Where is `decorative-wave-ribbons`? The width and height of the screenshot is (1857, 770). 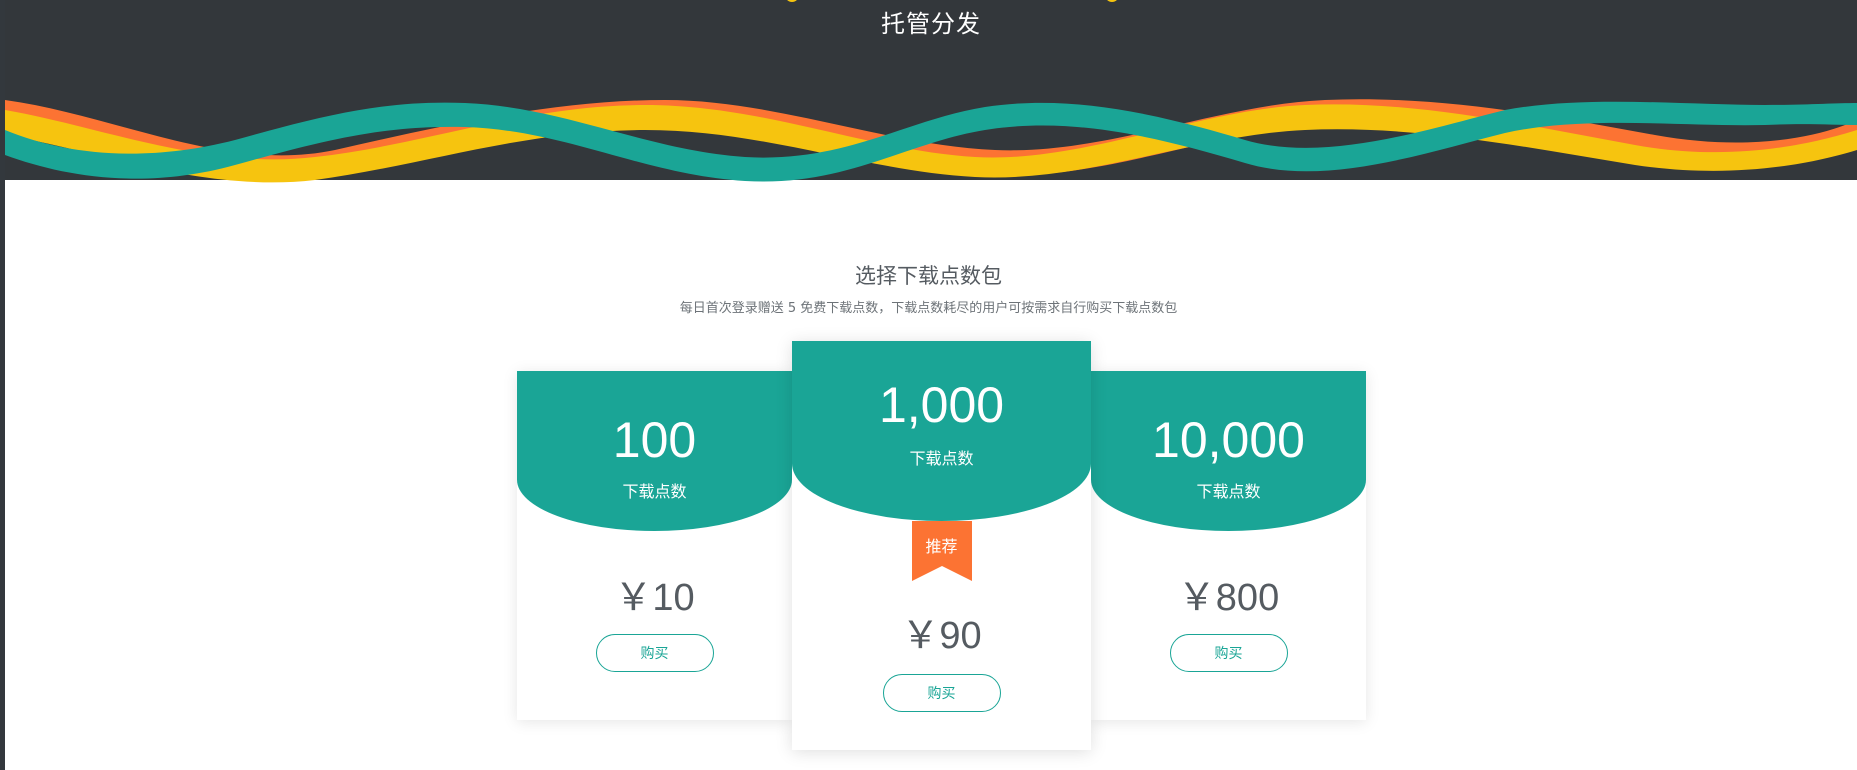
decorative-wave-ribbons is located at coordinates (931, 141).